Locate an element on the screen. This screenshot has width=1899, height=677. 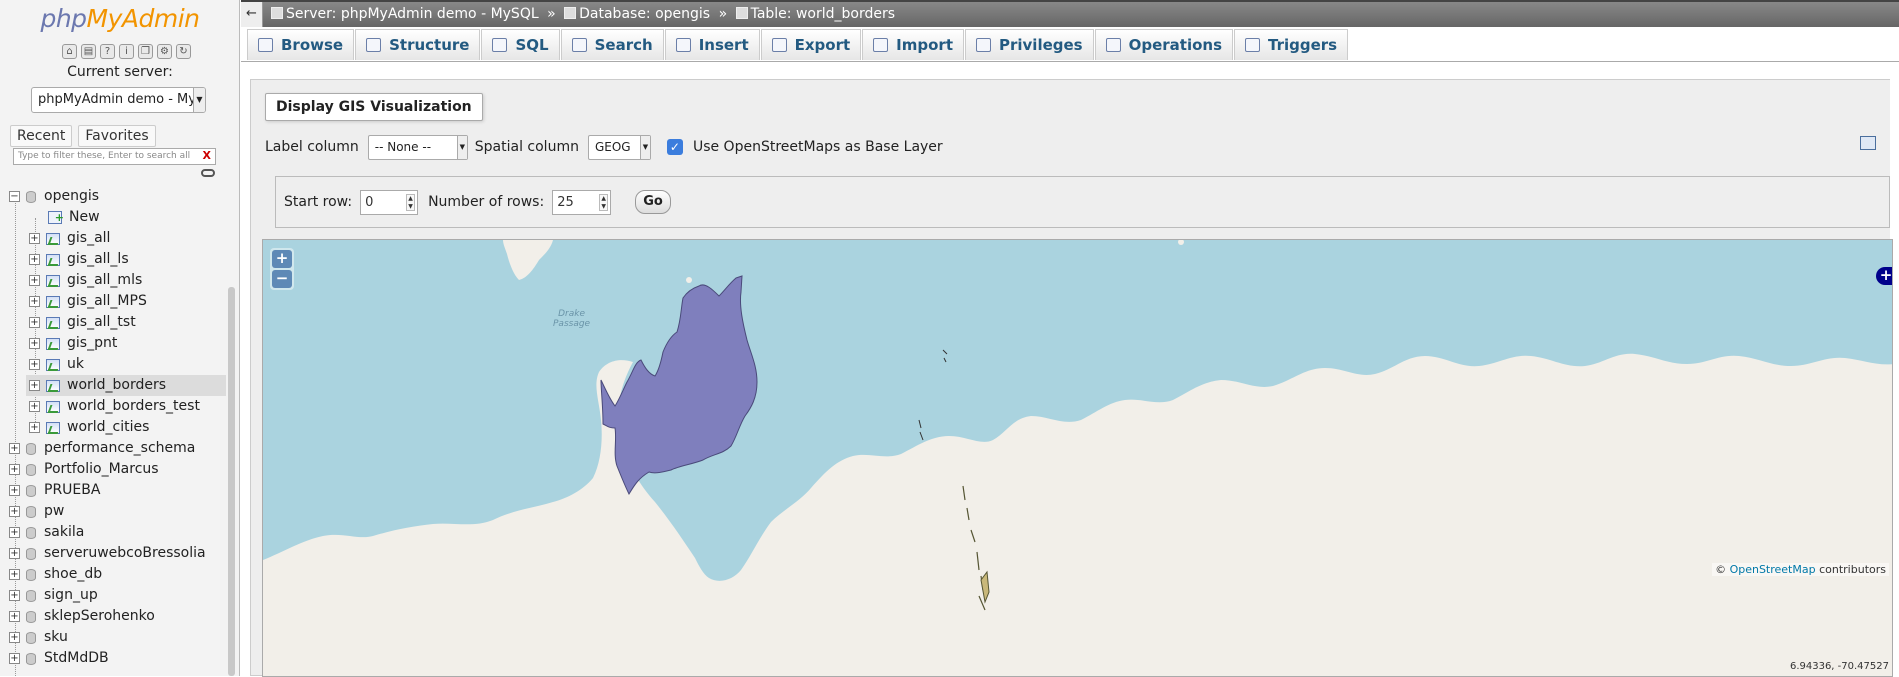
tree-db-item: + performance_schema is located at coordinates (102, 448).